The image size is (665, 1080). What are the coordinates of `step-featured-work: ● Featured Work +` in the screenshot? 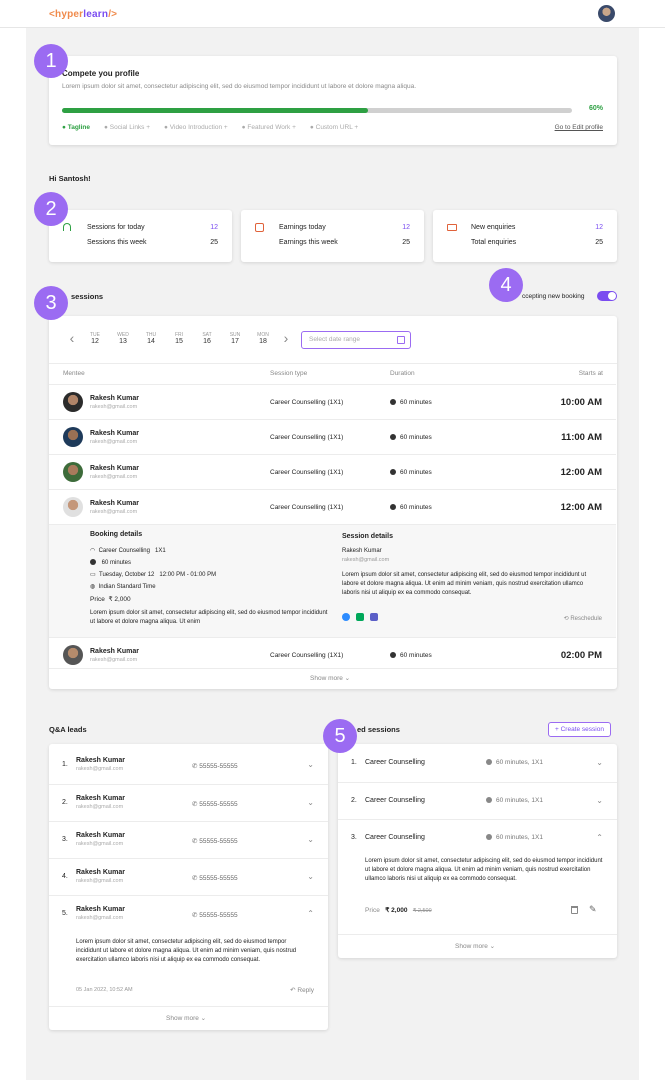 It's located at (269, 127).